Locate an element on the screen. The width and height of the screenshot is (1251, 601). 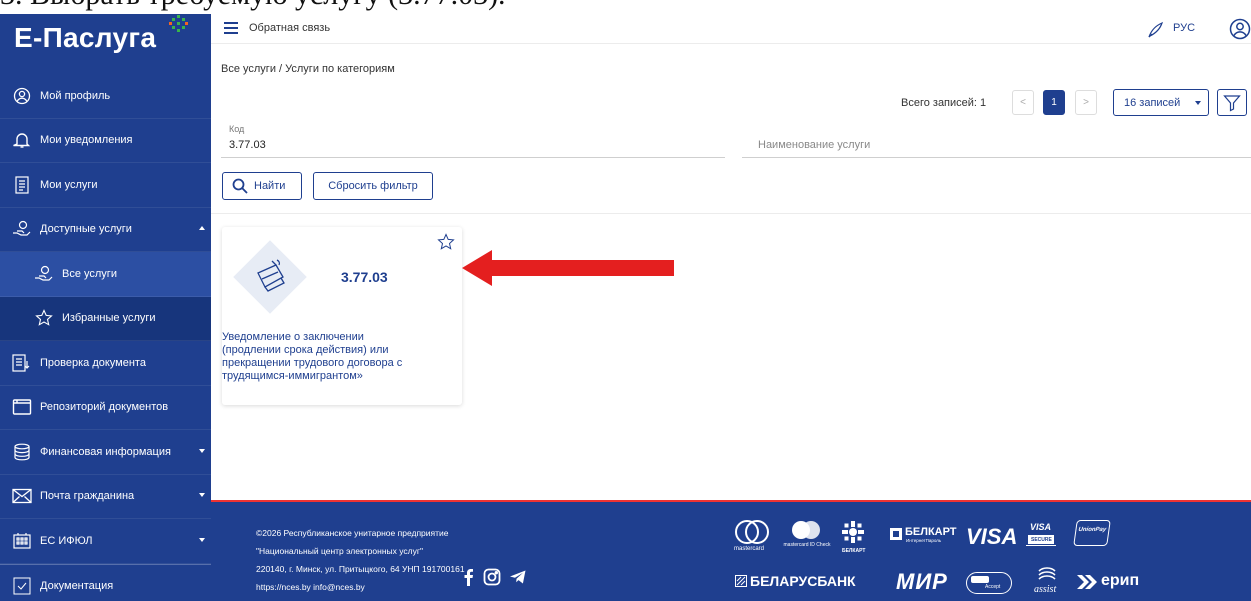
logo-mark-icon is located at coordinates (178, 23).